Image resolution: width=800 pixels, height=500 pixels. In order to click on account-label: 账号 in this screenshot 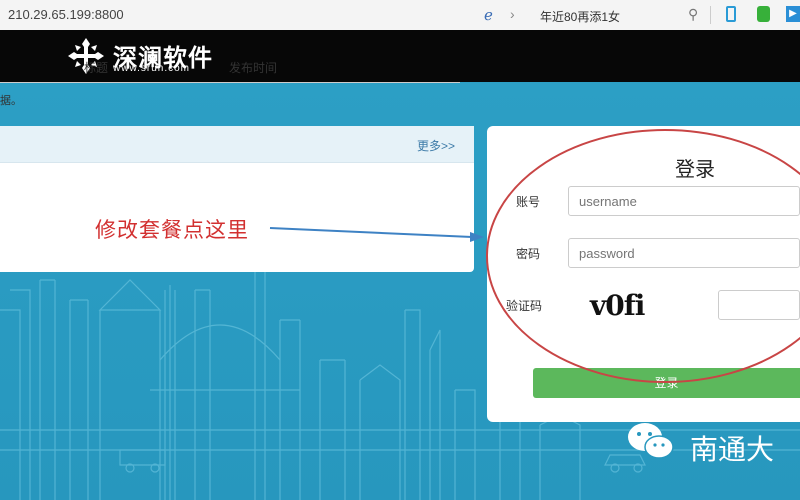, I will do `click(528, 202)`.